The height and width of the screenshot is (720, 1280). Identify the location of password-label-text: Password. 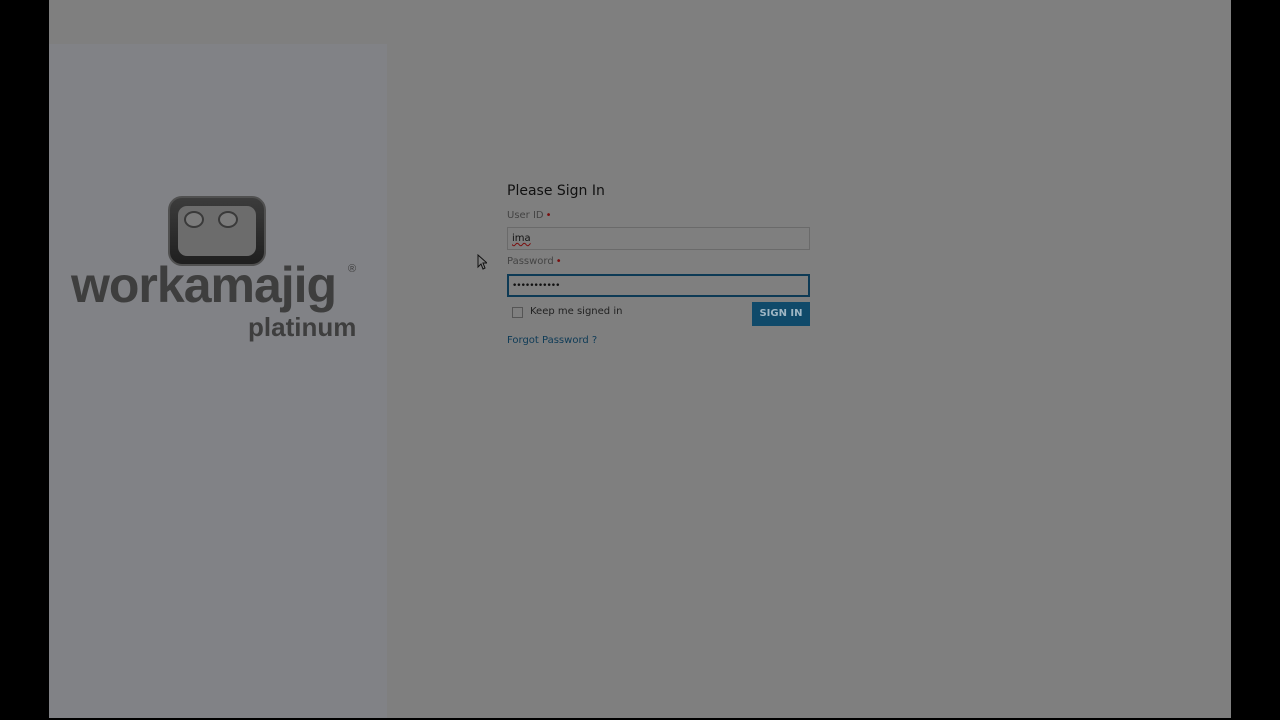
(530, 261).